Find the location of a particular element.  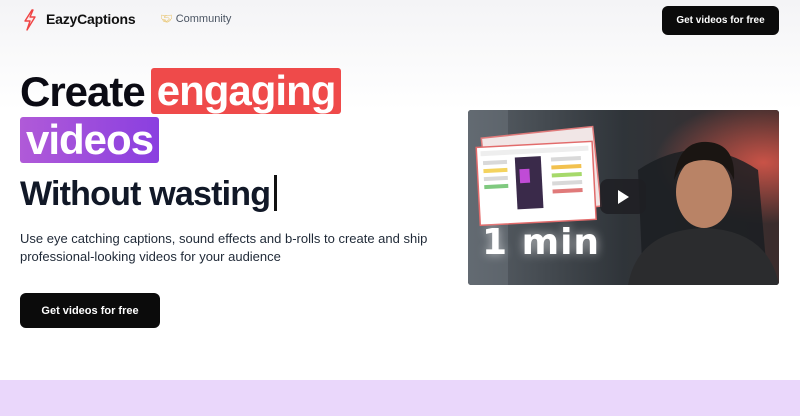

play-button is located at coordinates (623, 196).